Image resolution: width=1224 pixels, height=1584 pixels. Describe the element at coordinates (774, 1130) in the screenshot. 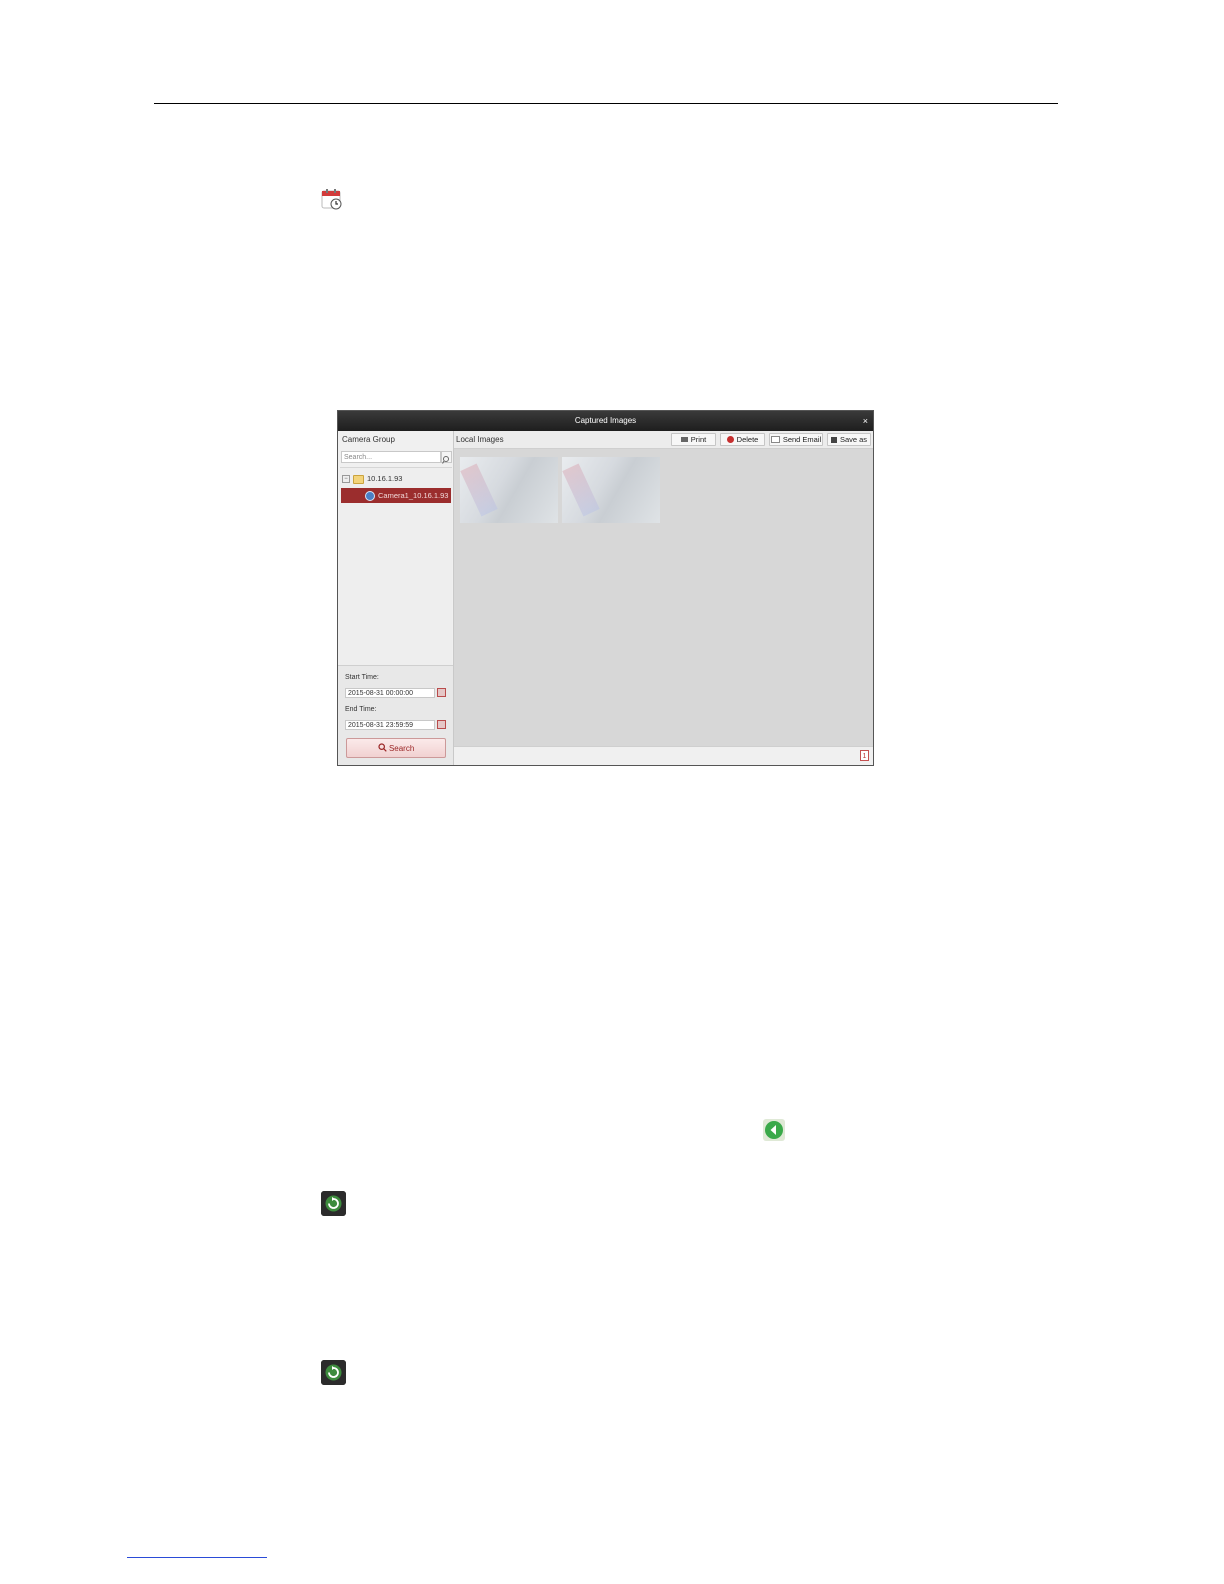

I see `back-arrow-icon` at that location.